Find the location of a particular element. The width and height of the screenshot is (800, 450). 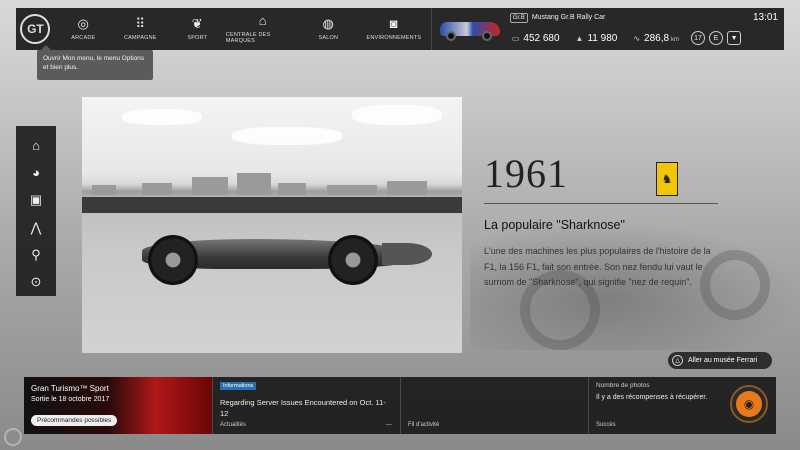

achievements-label: Succès is located at coordinates (606, 425).